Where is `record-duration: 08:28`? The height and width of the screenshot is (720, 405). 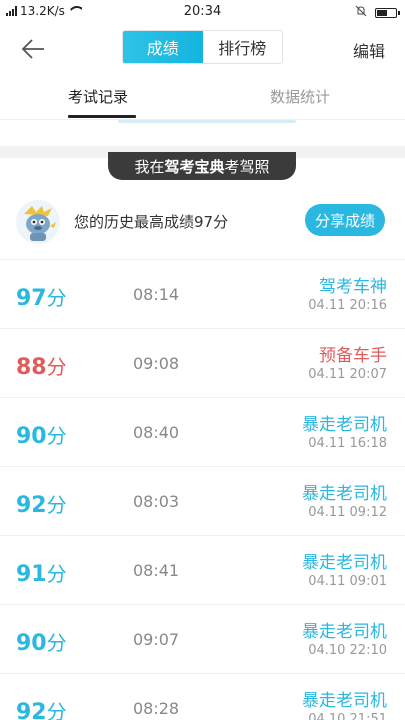
record-duration: 08:28 is located at coordinates (156, 708).